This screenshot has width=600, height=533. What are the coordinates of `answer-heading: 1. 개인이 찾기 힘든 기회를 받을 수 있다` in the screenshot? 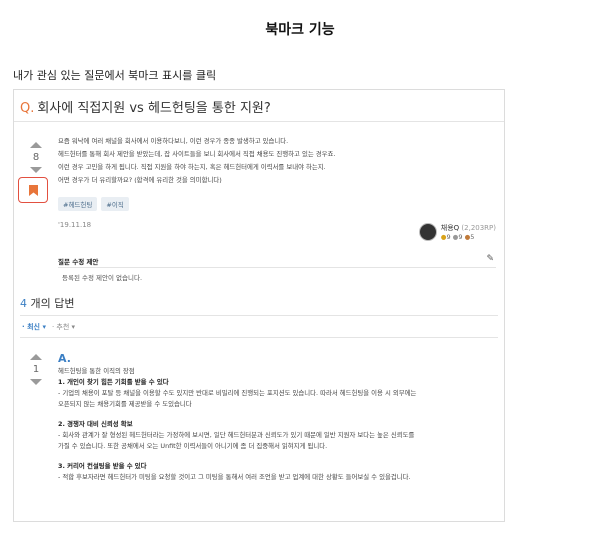 It's located at (113, 382).